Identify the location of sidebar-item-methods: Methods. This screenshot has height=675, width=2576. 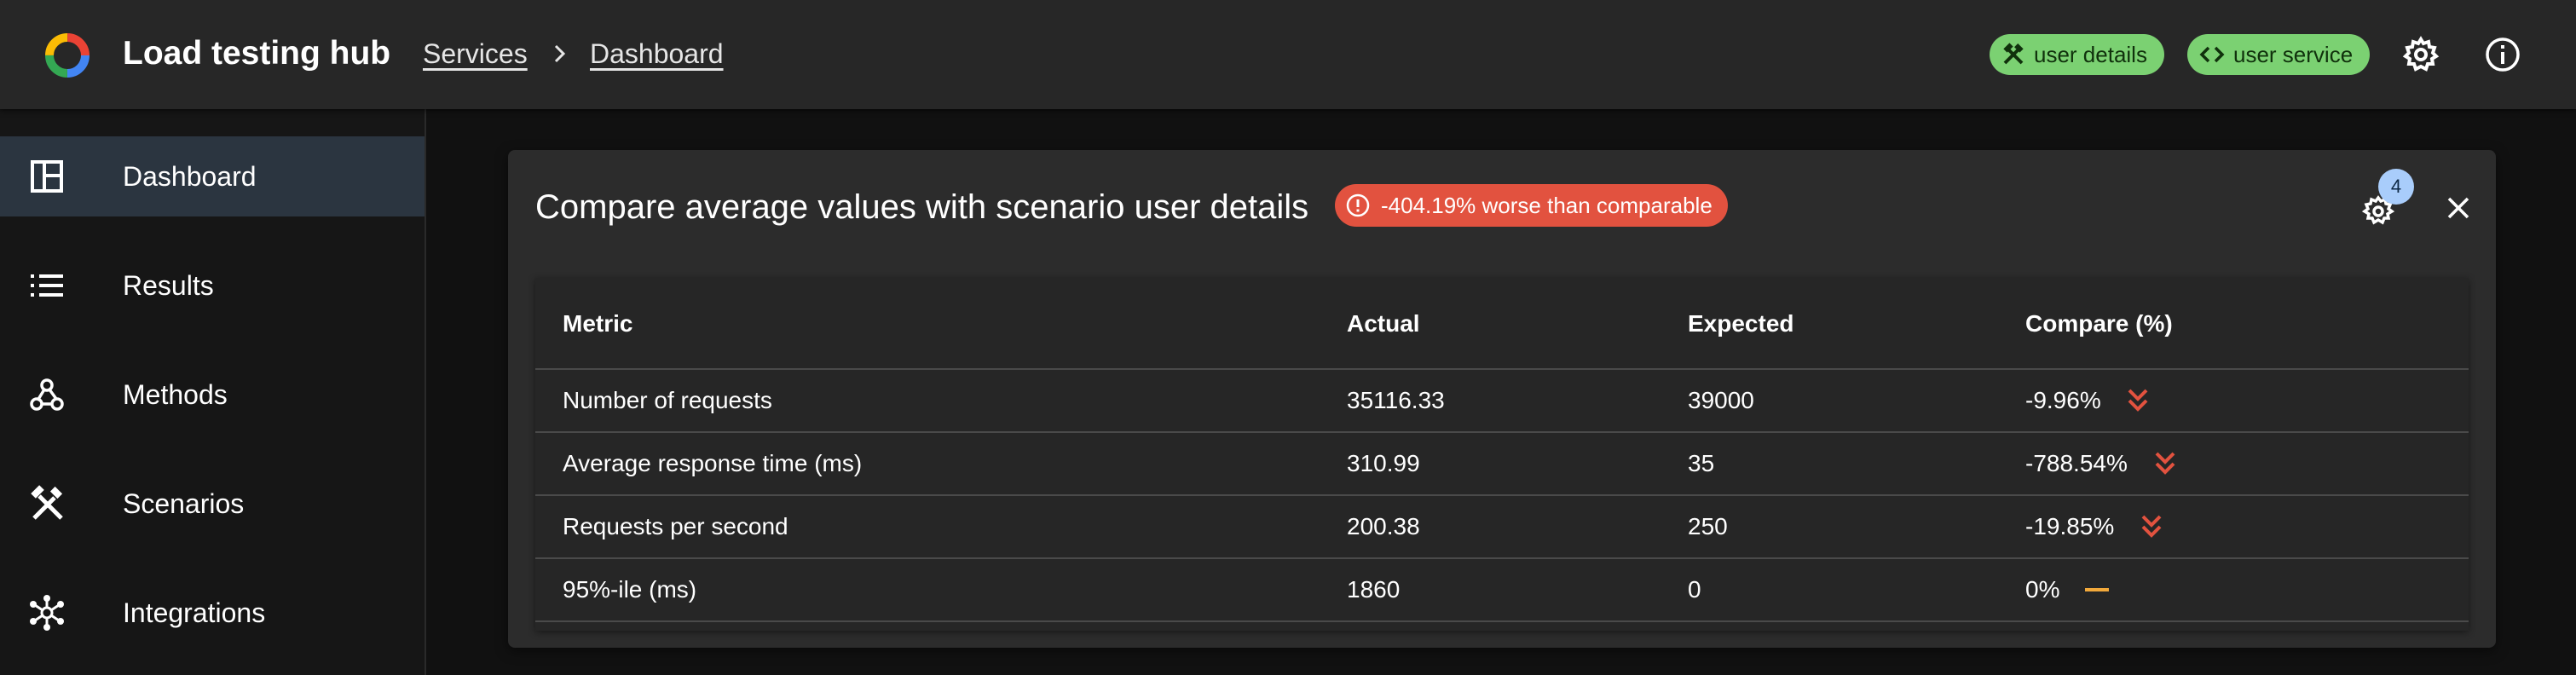
(212, 395).